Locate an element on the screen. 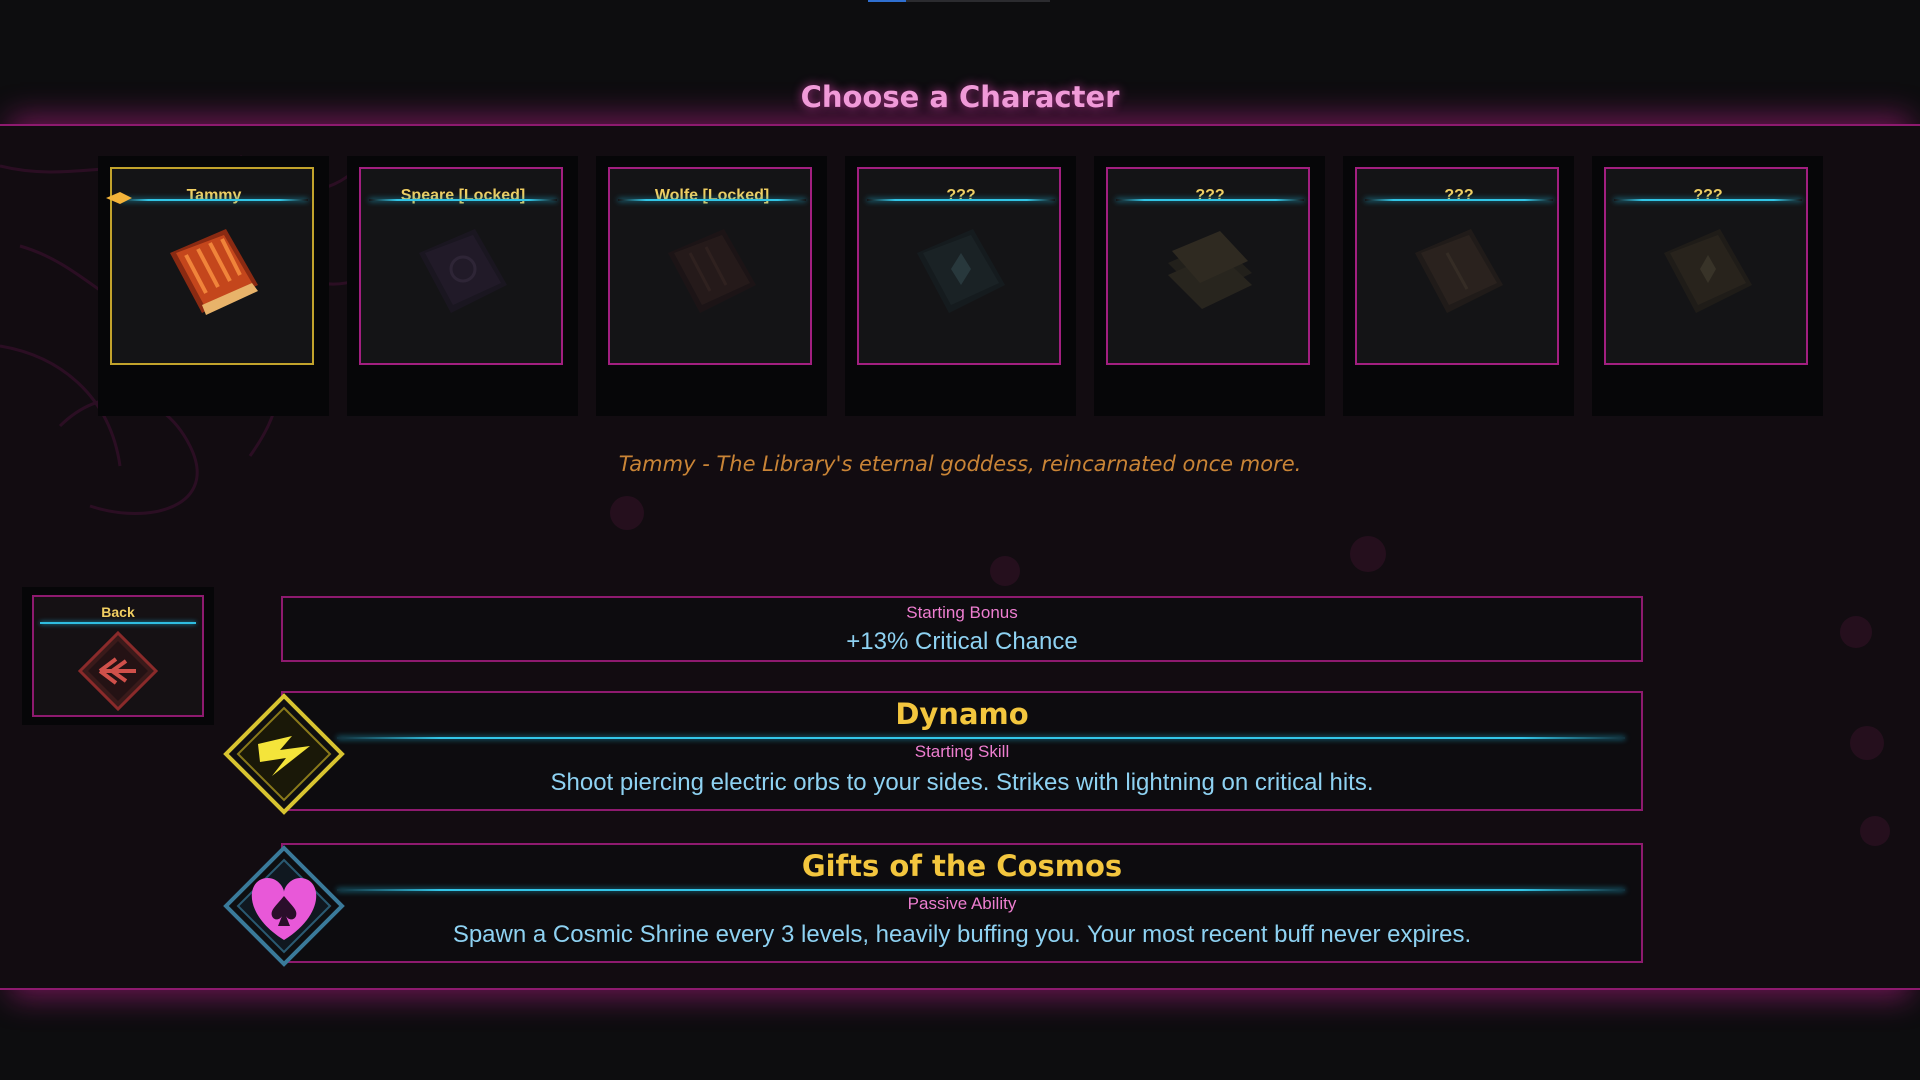 The image size is (1920, 1080). character-card-unknown-4: ??? is located at coordinates (1707, 286).